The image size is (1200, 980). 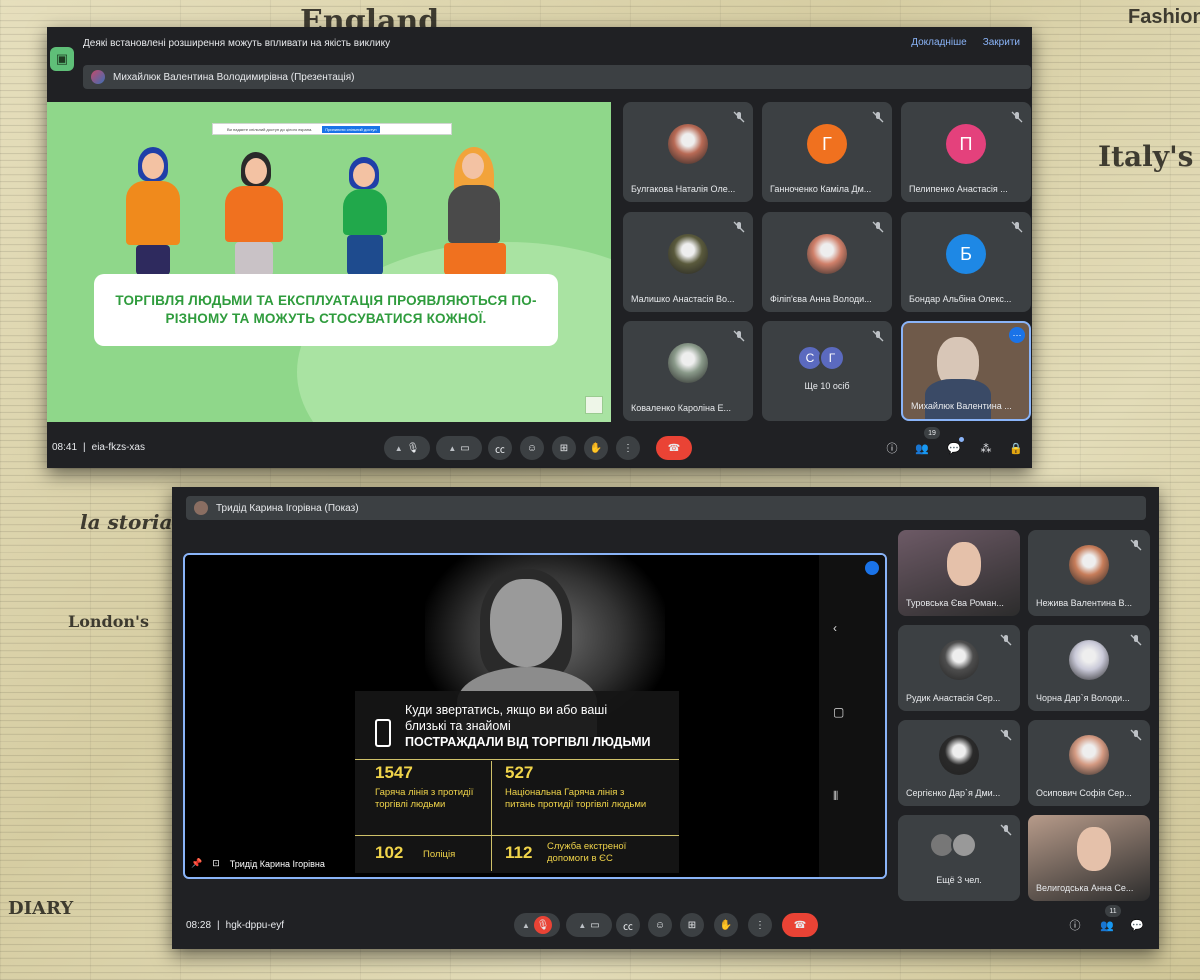 I want to click on stop-sharing-button: Припинити спільний доступ, so click(x=351, y=129).